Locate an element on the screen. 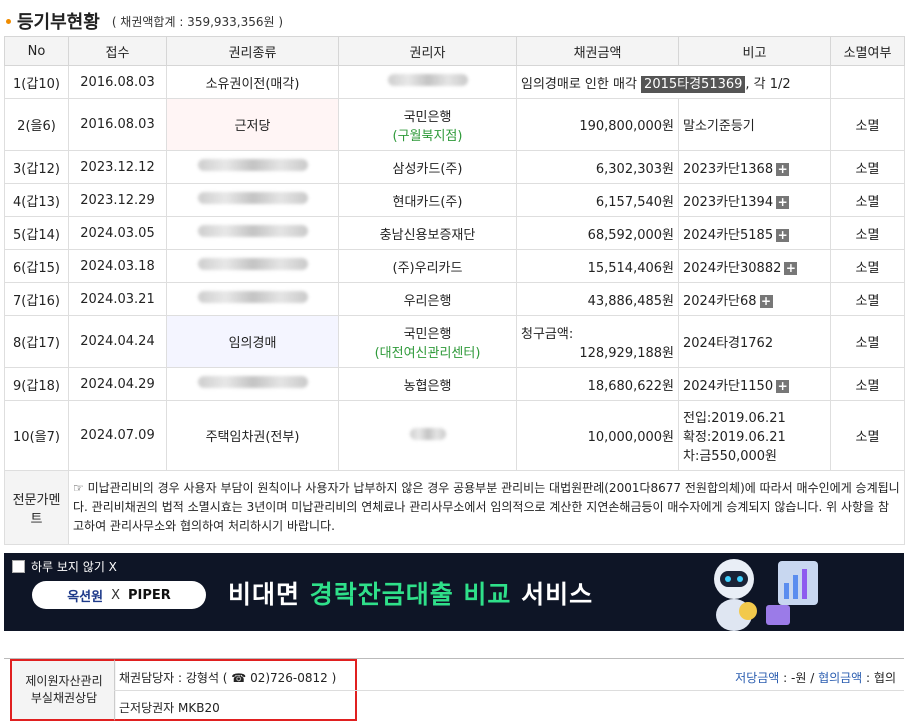  no-show-today: 하루 보지 않기 X is located at coordinates (64, 566).